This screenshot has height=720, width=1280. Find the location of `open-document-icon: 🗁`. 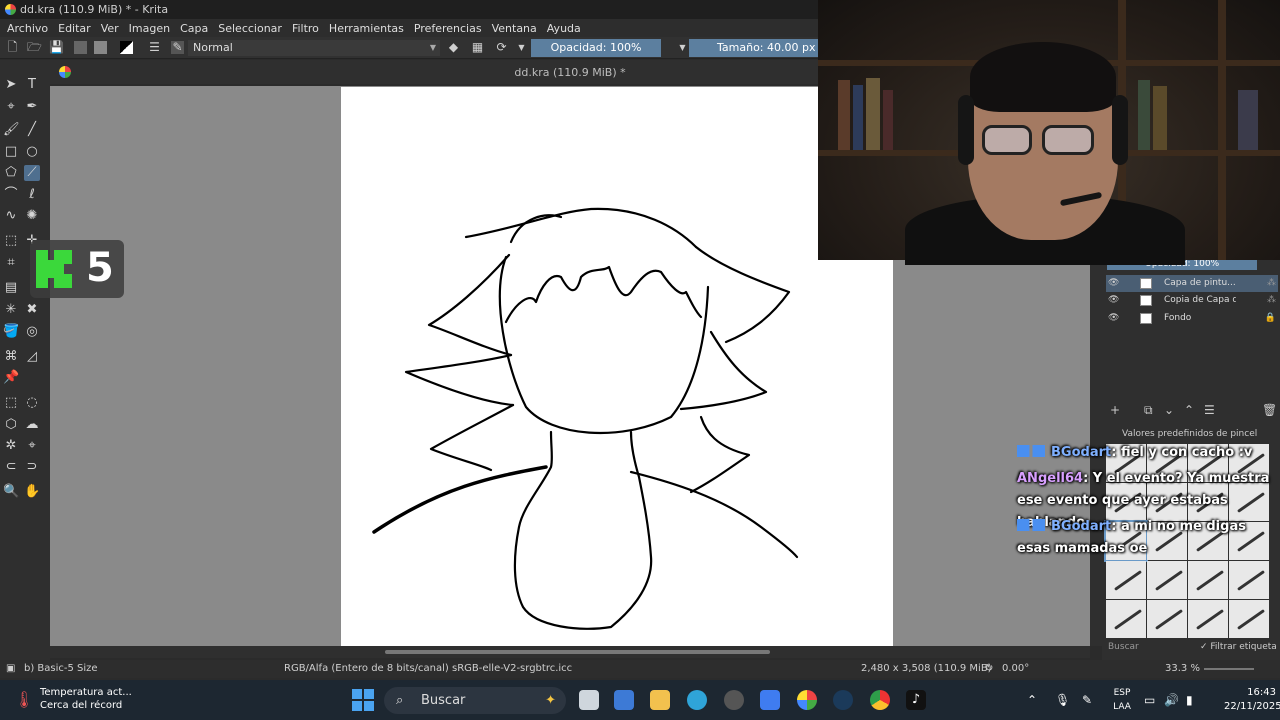

open-document-icon: 🗁 is located at coordinates (34, 47).